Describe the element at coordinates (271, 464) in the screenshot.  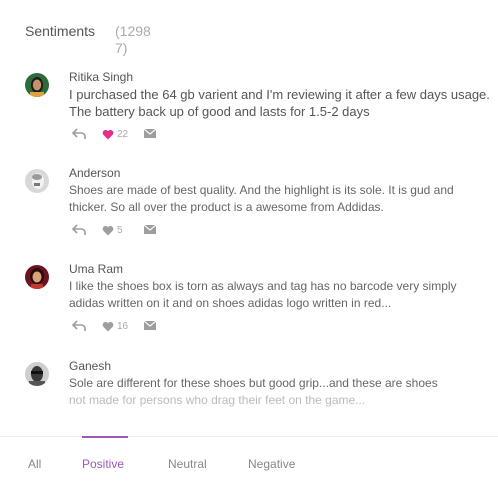
I see `tab-negative: Negative` at that location.